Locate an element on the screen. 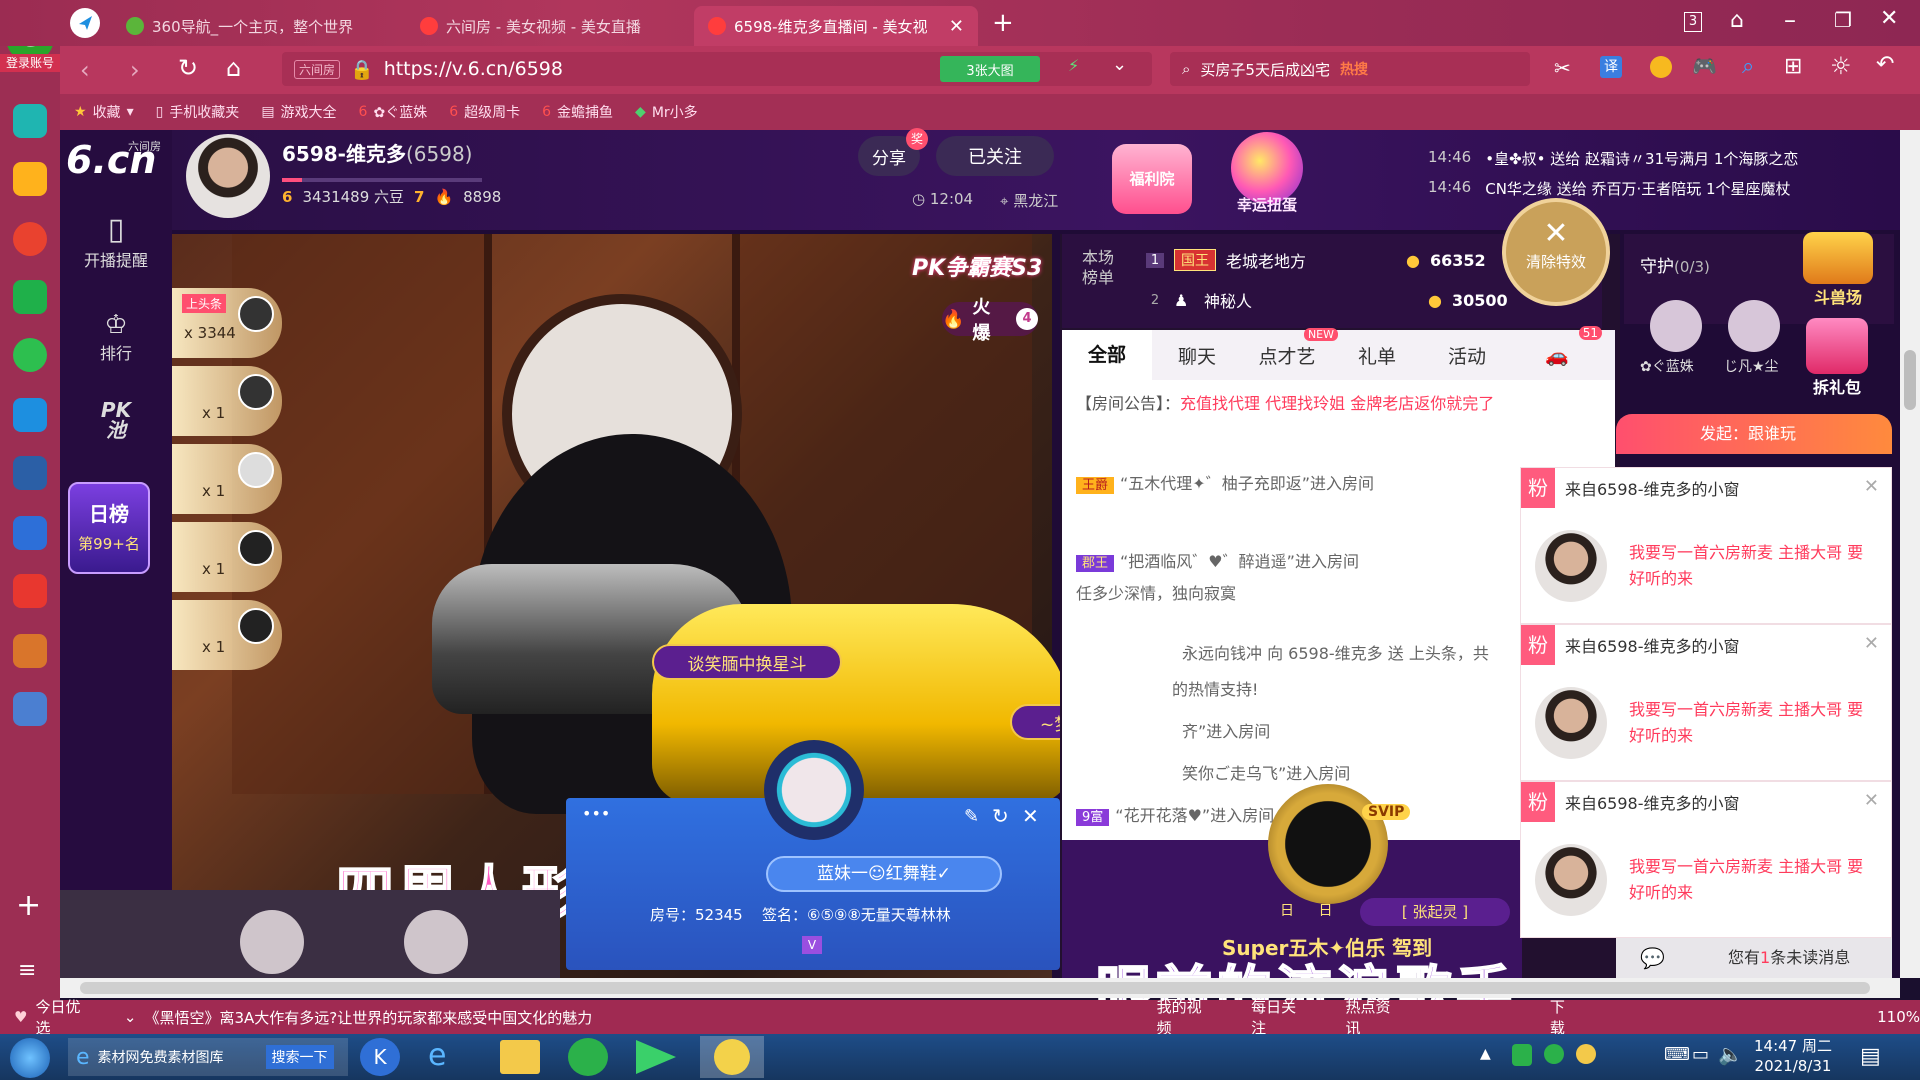  bookmark-mobile: ▯ 手机收藏夹 is located at coordinates (198, 112).